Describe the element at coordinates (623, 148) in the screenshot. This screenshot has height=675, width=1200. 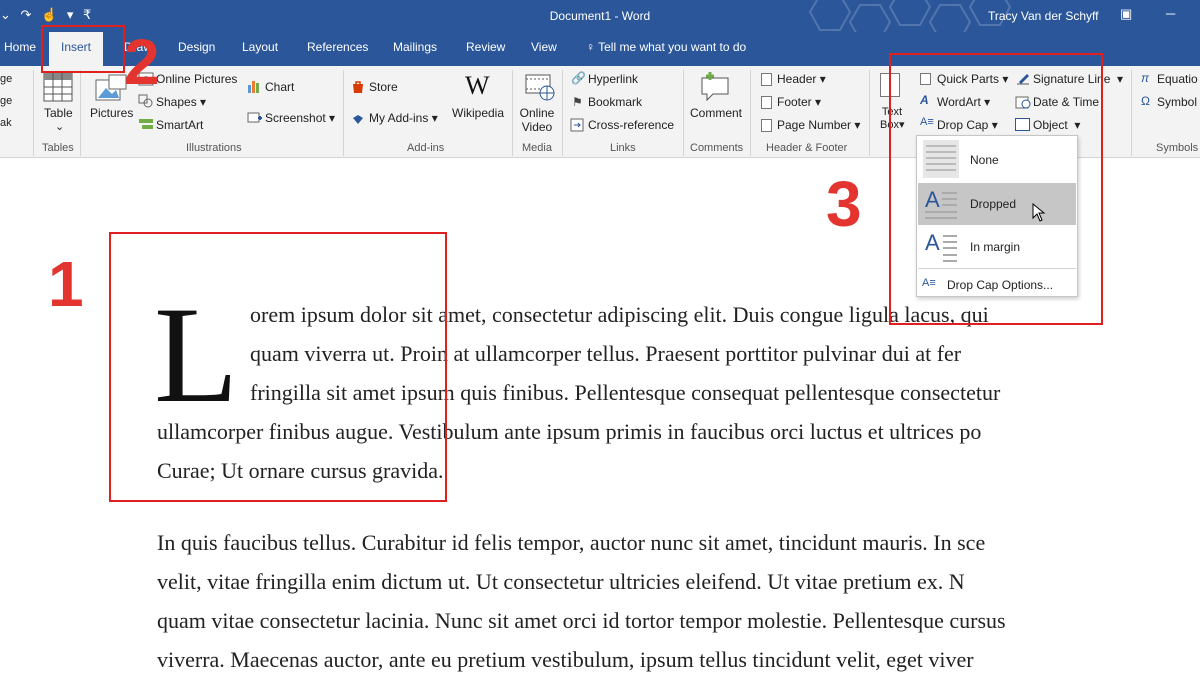
I see `group-label-links: Links` at that location.